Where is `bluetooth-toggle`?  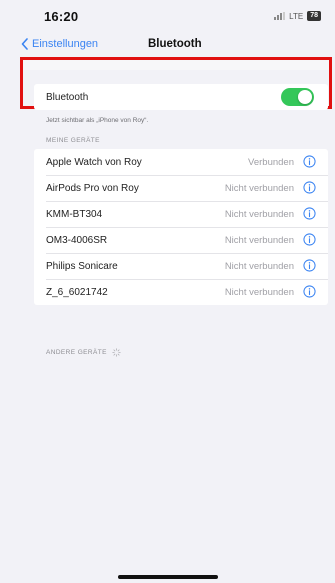
bluetooth-toggle is located at coordinates (297, 97).